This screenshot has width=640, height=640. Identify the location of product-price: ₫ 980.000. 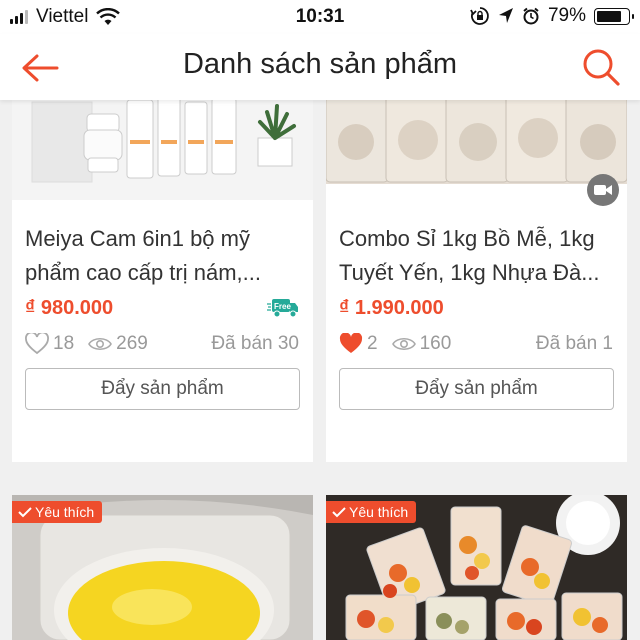
(69, 308).